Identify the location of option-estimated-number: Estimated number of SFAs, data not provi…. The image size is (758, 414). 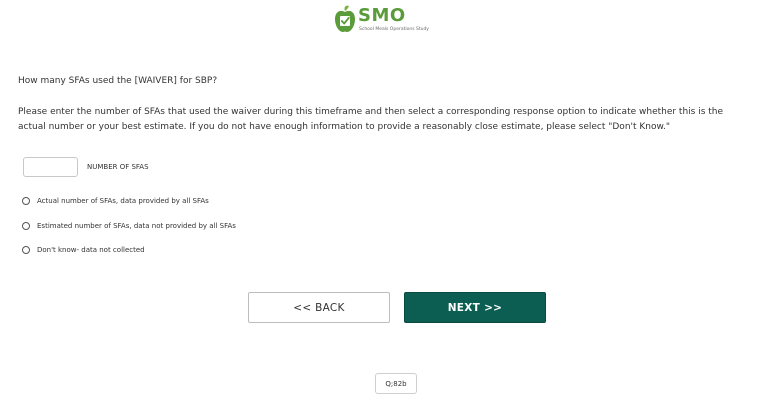
(129, 226).